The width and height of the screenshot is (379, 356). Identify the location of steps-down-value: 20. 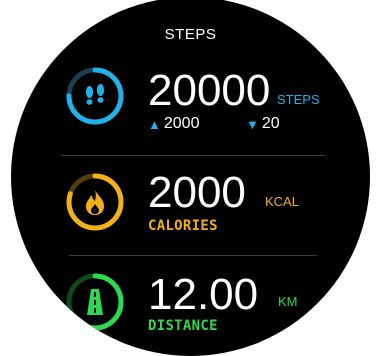
(270, 123).